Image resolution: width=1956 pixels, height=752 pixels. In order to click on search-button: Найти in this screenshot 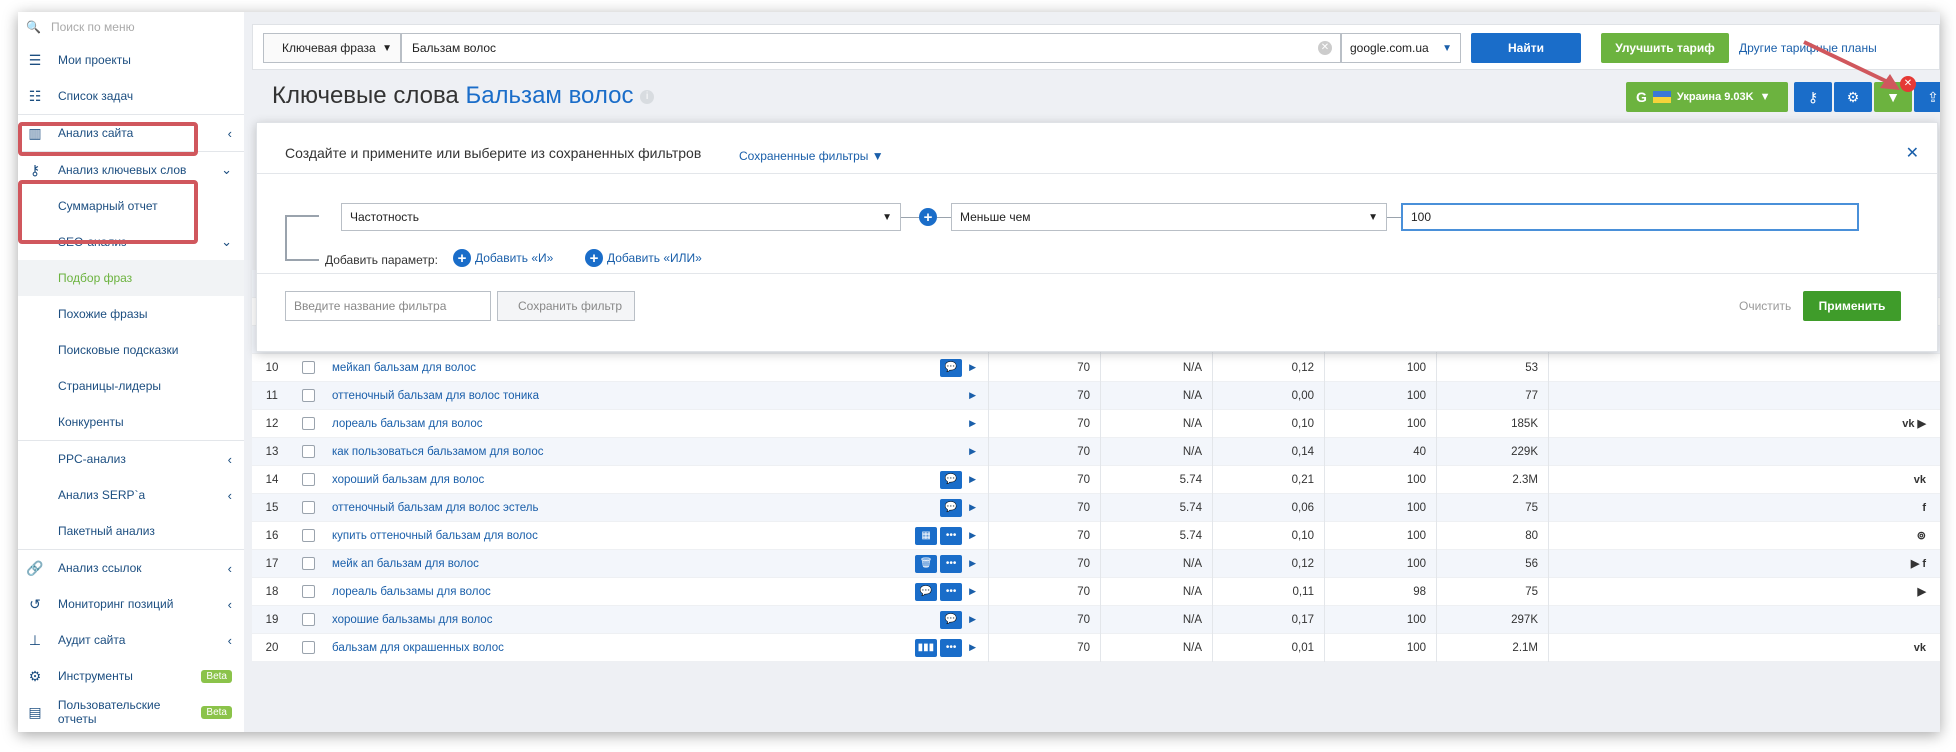, I will do `click(1526, 48)`.